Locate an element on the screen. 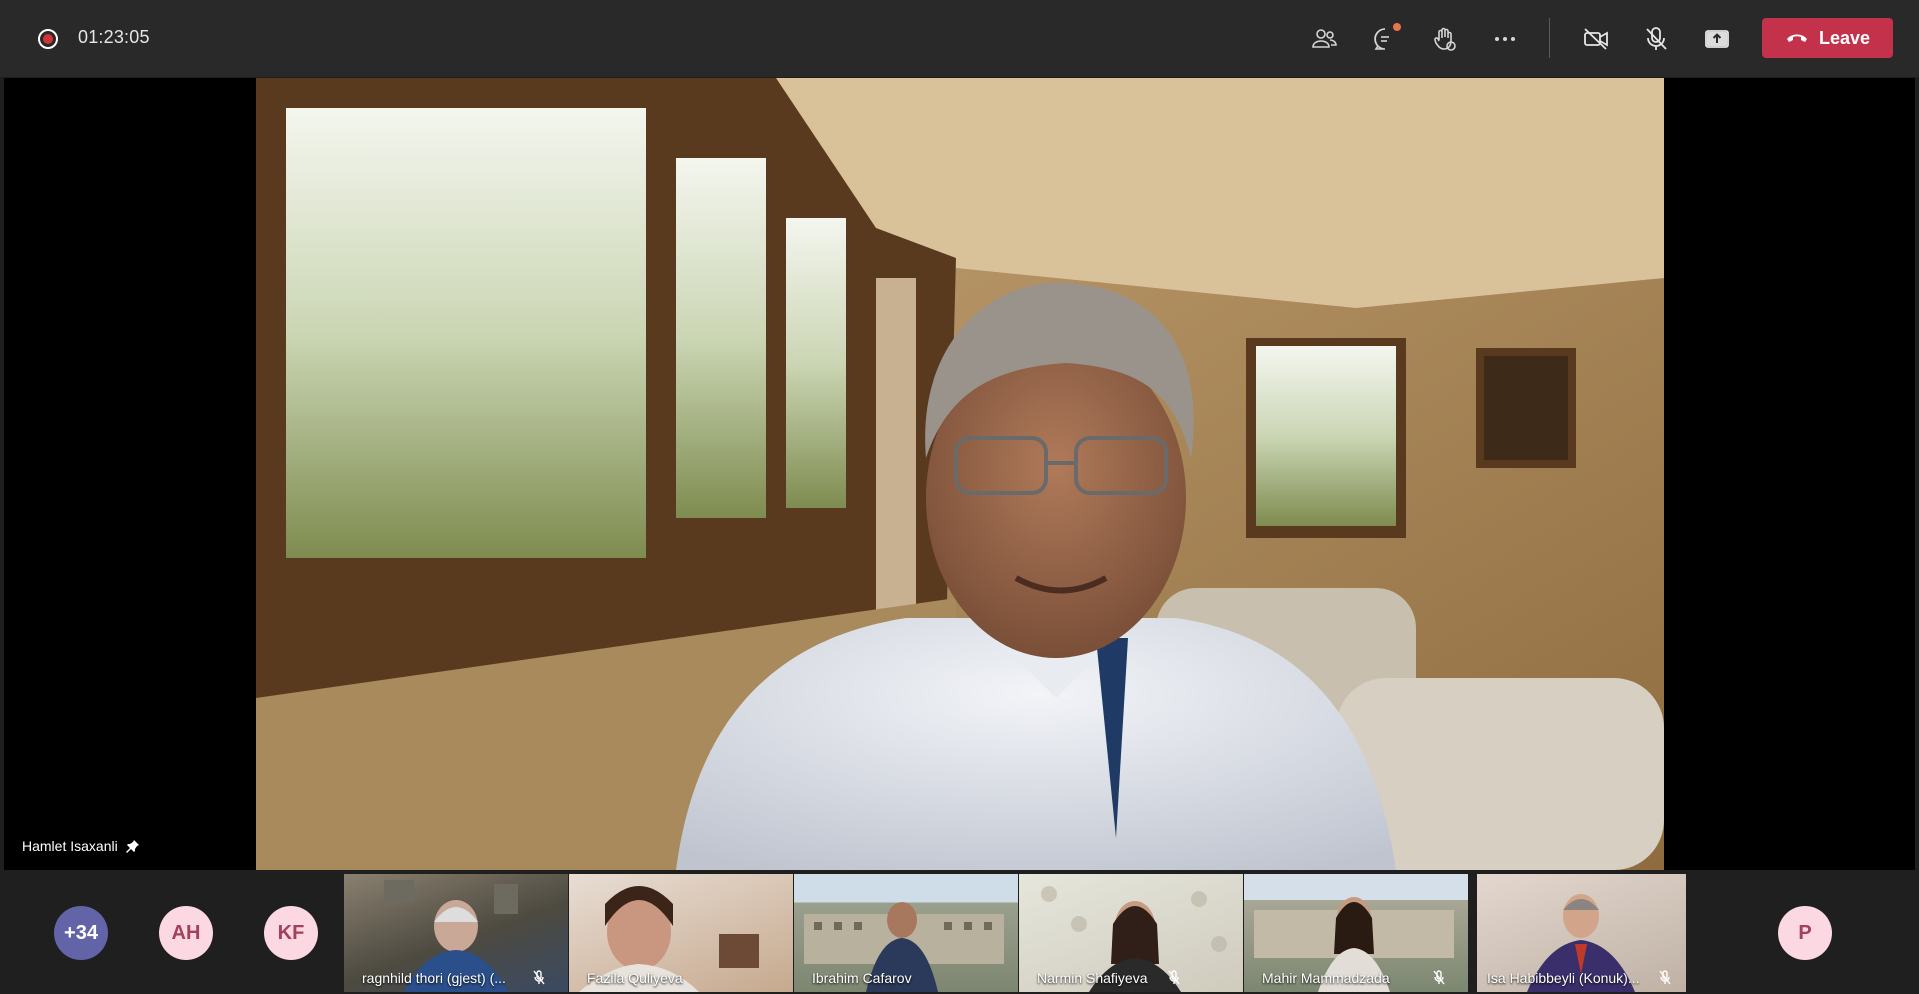 This screenshot has height=994, width=1919. participant-name: Ibrahim Cafarov is located at coordinates (862, 978).